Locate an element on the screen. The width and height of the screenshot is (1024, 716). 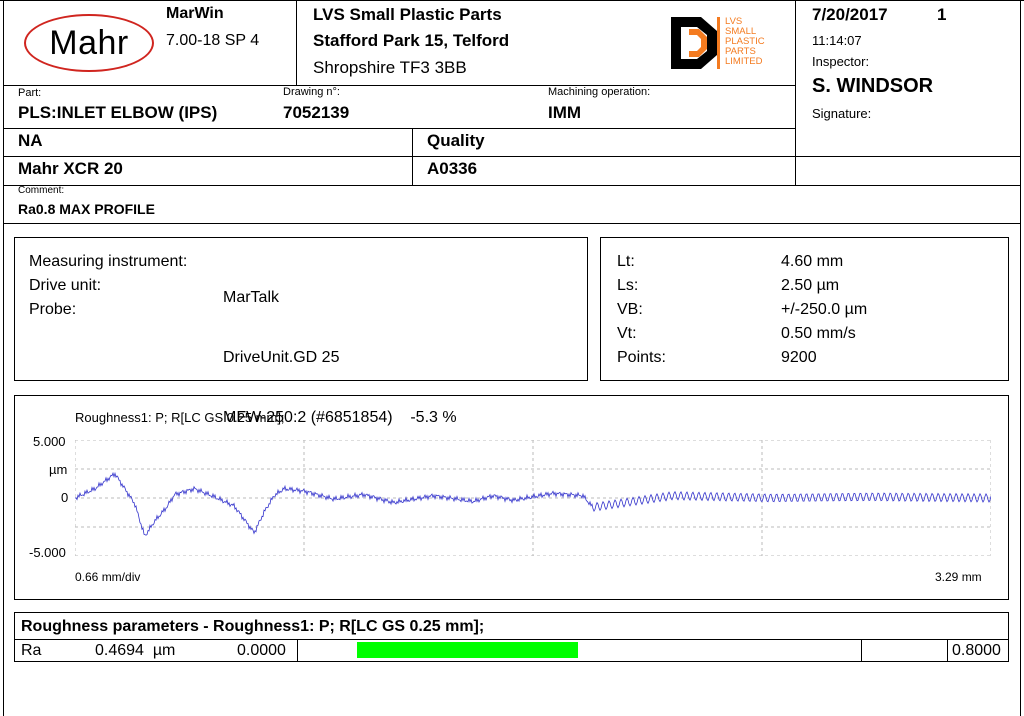
na-label: NA is located at coordinates (30, 140).